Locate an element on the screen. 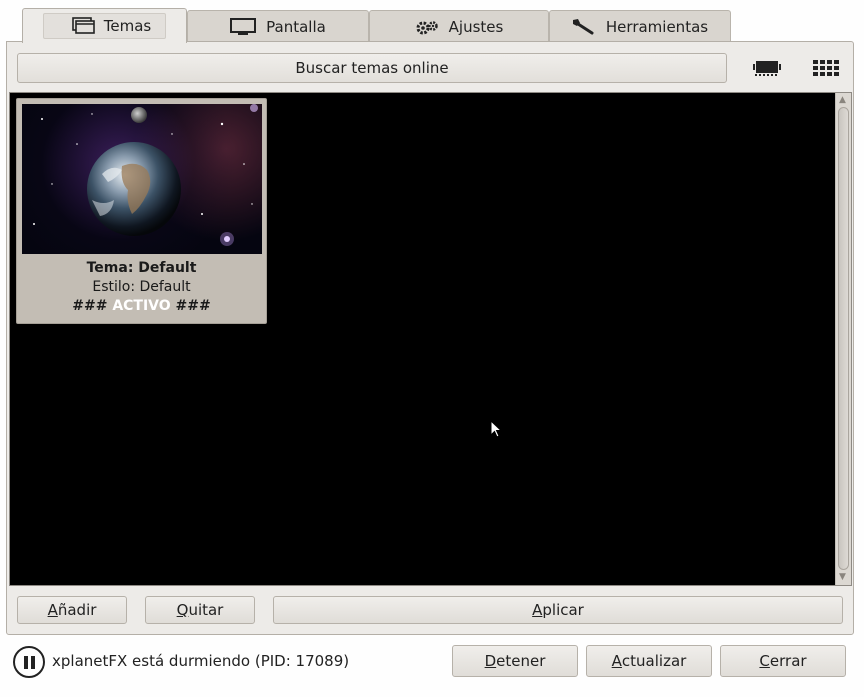  tab-label: Temas is located at coordinates (127, 26).